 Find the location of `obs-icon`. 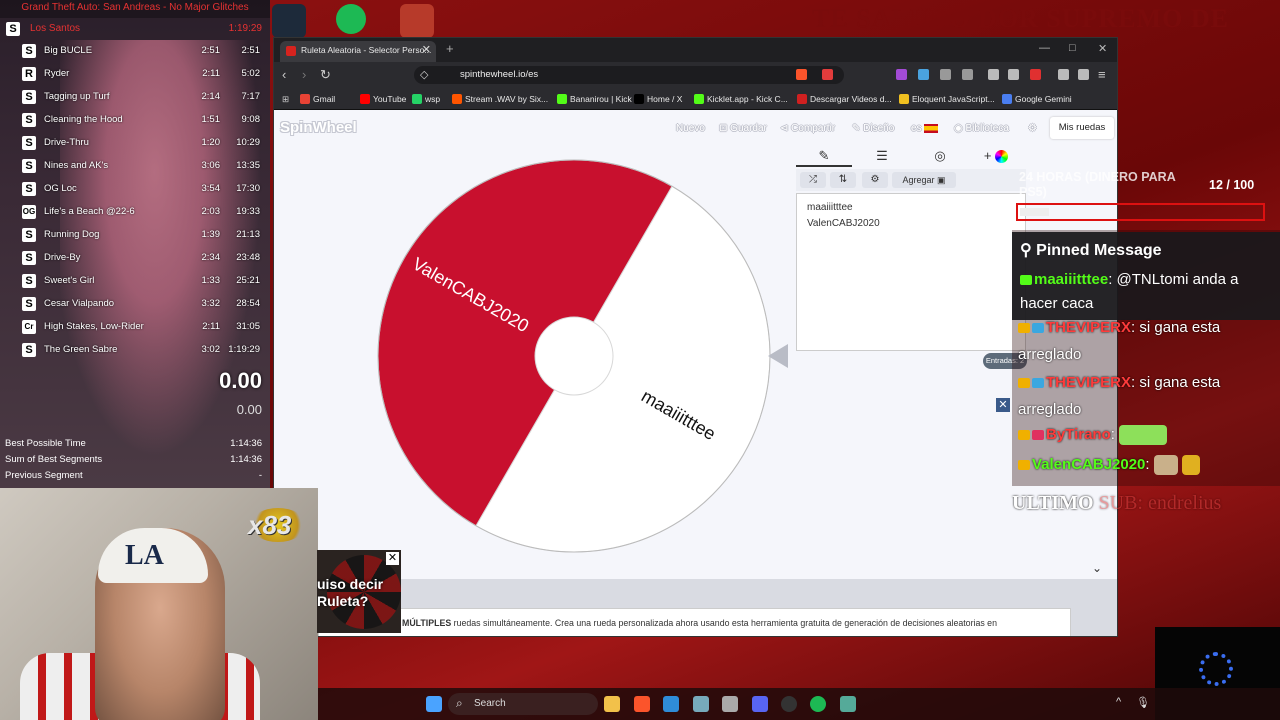

obs-icon is located at coordinates (789, 704).